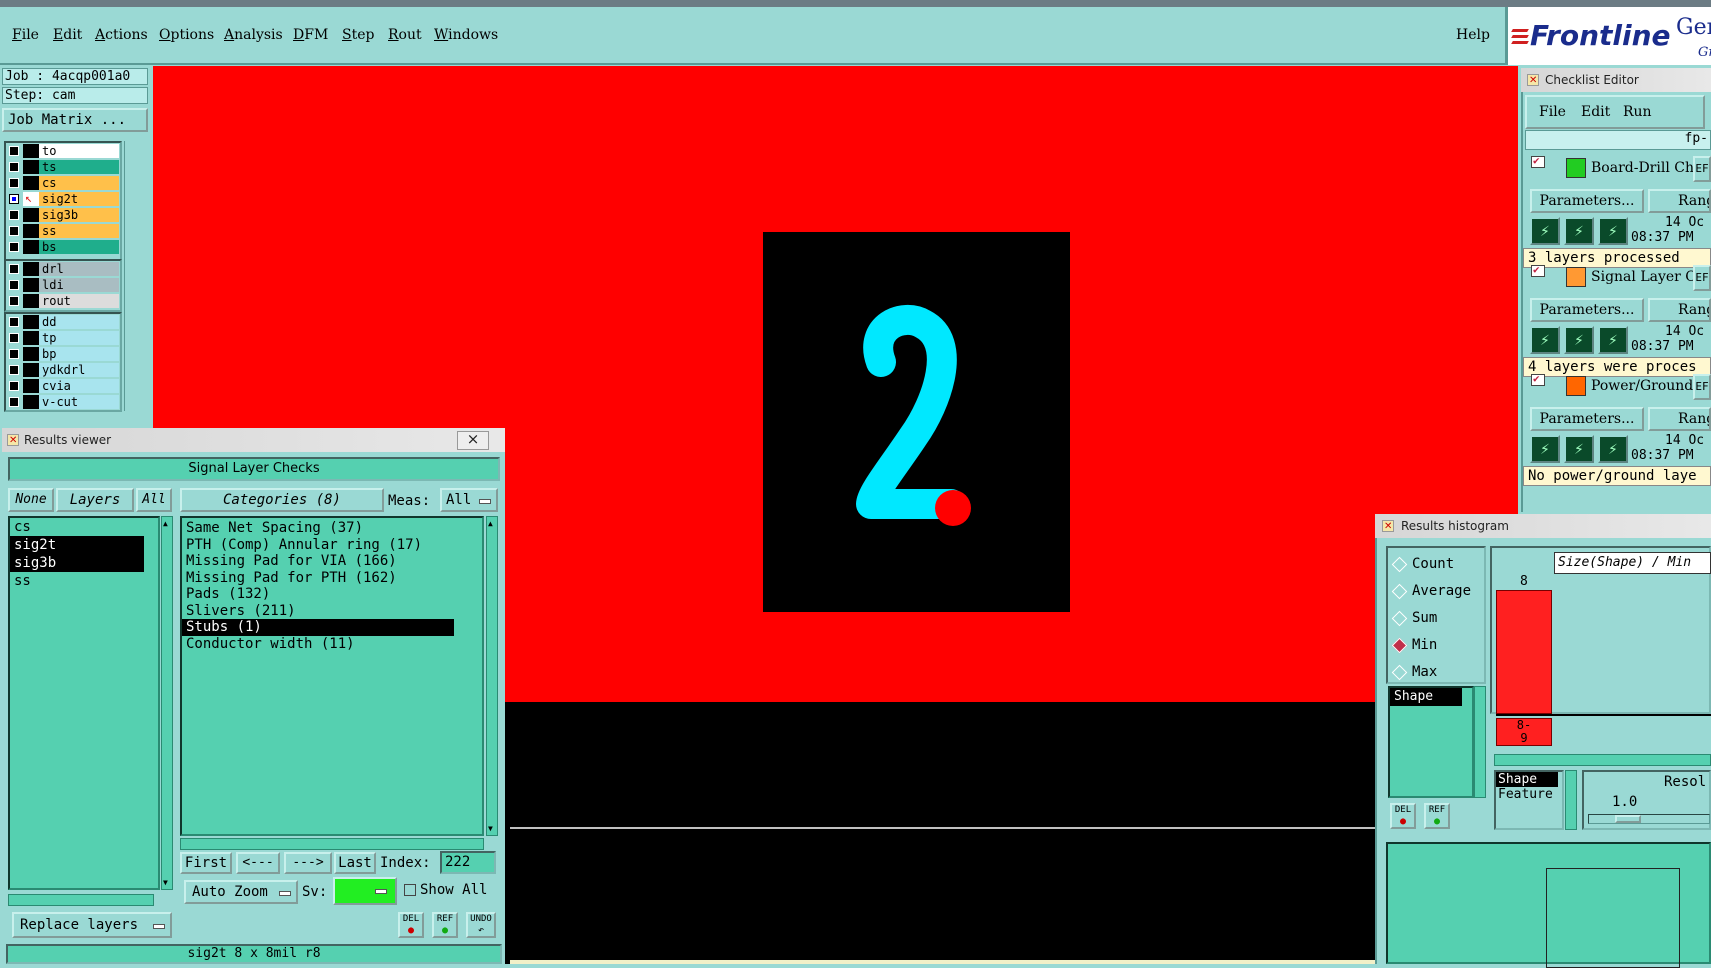 The width and height of the screenshot is (1711, 968). What do you see at coordinates (77, 563) in the screenshot?
I see `result-layer-item: sig3b` at bounding box center [77, 563].